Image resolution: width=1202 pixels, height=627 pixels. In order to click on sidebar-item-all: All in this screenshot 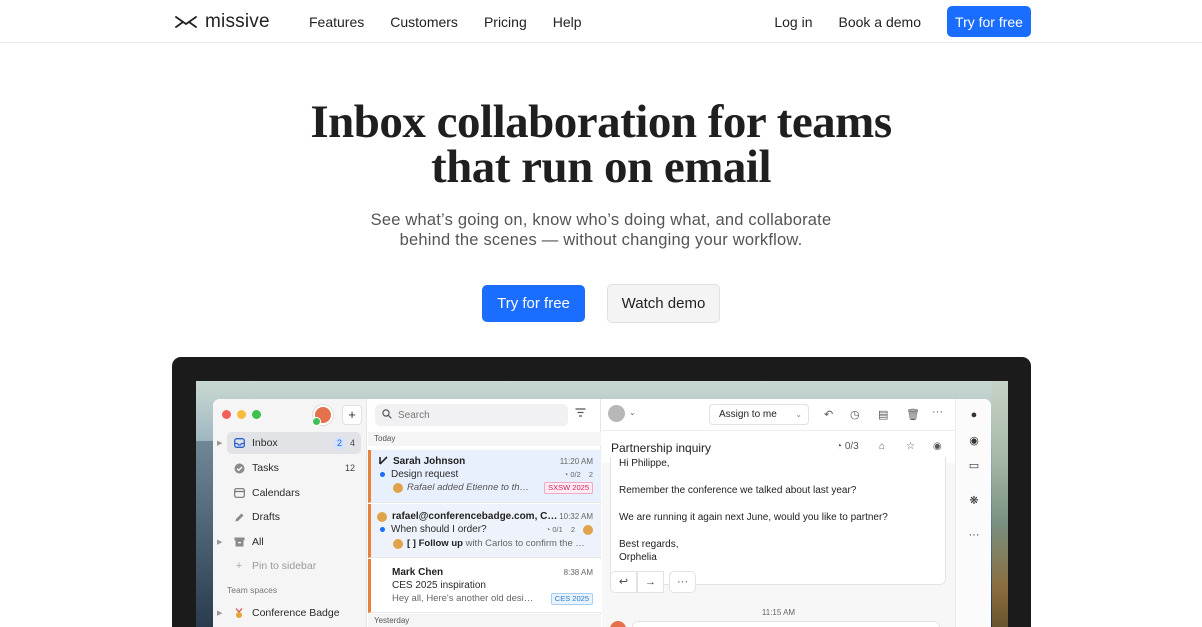, I will do `click(294, 542)`.